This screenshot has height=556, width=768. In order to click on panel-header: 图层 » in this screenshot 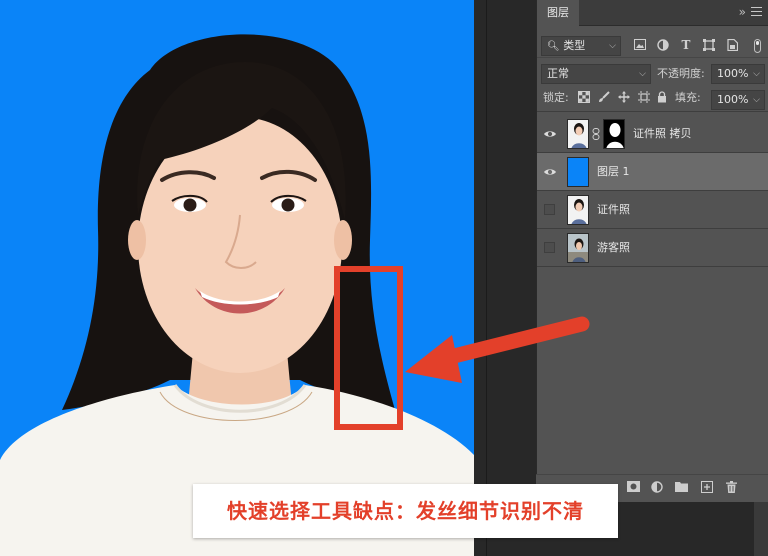, I will do `click(652, 13)`.